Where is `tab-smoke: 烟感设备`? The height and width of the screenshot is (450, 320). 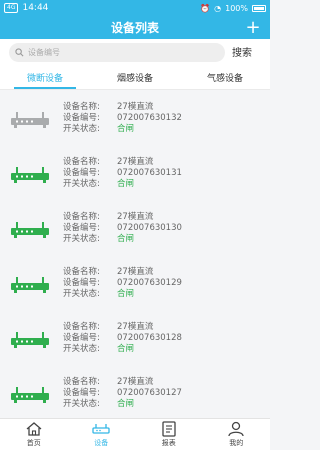
tab-smoke: 烟感设备 is located at coordinates (135, 77).